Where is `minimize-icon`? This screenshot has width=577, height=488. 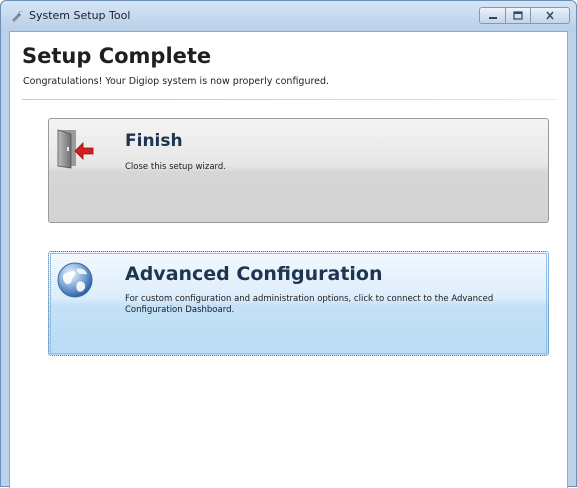
minimize-icon is located at coordinates (492, 17).